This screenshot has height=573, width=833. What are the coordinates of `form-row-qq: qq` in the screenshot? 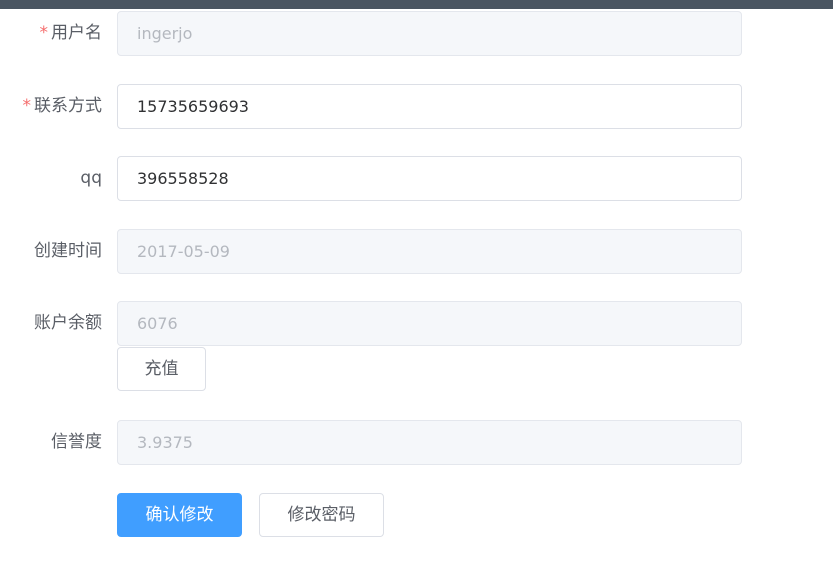 It's located at (380, 178).